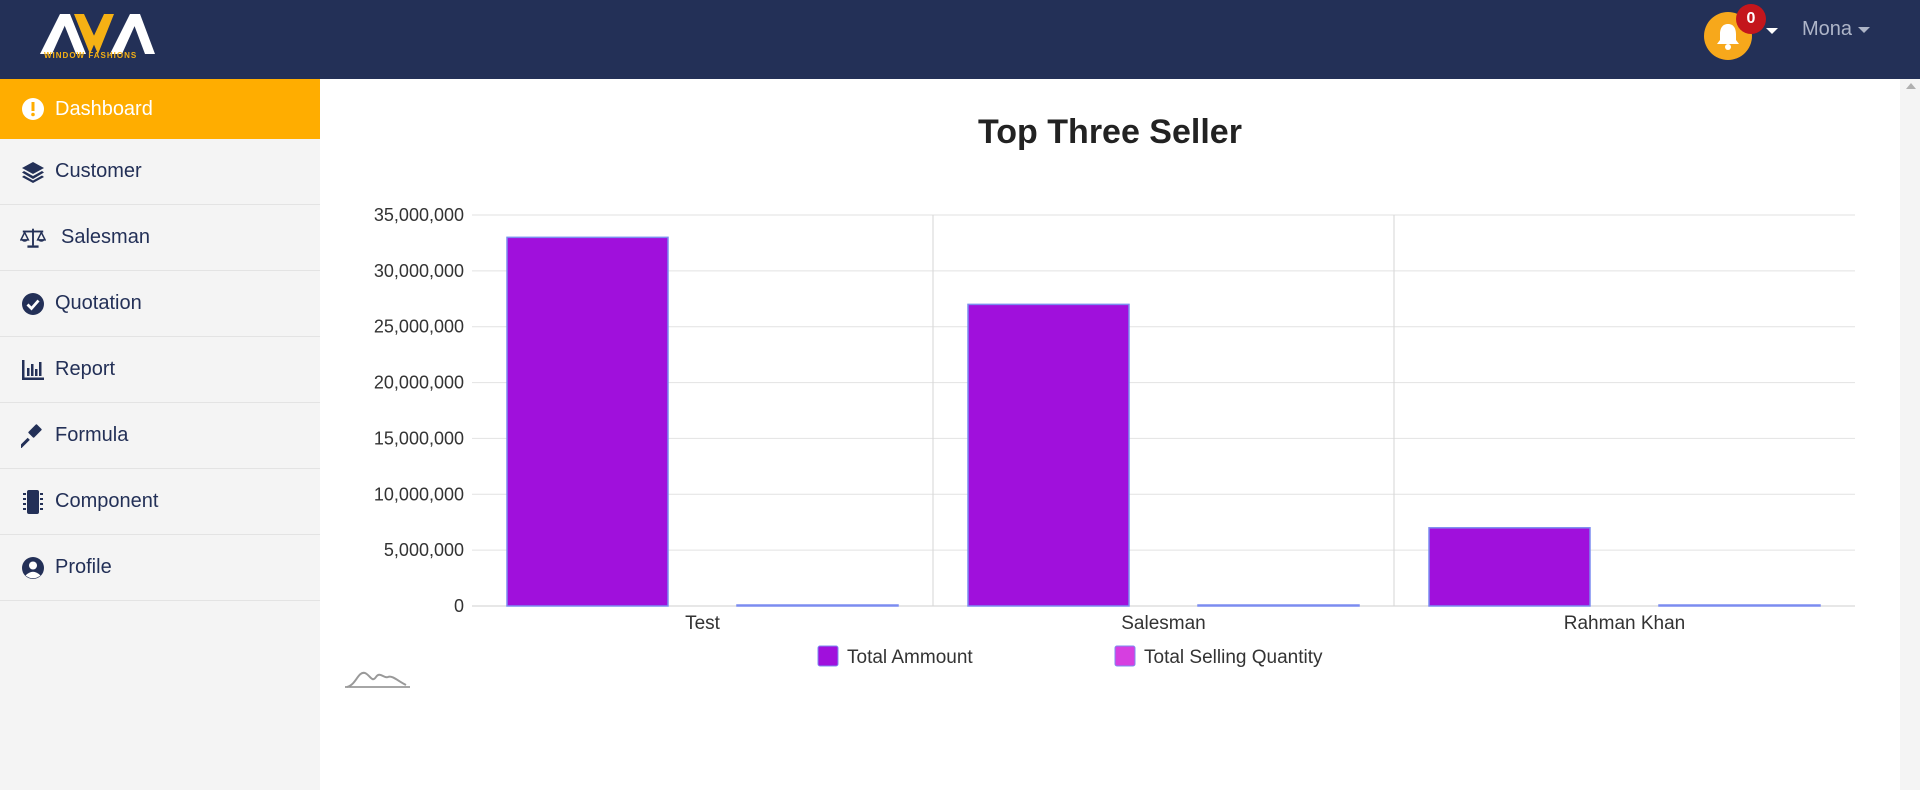 The height and width of the screenshot is (790, 1920). I want to click on user-circle-icon, so click(33, 568).